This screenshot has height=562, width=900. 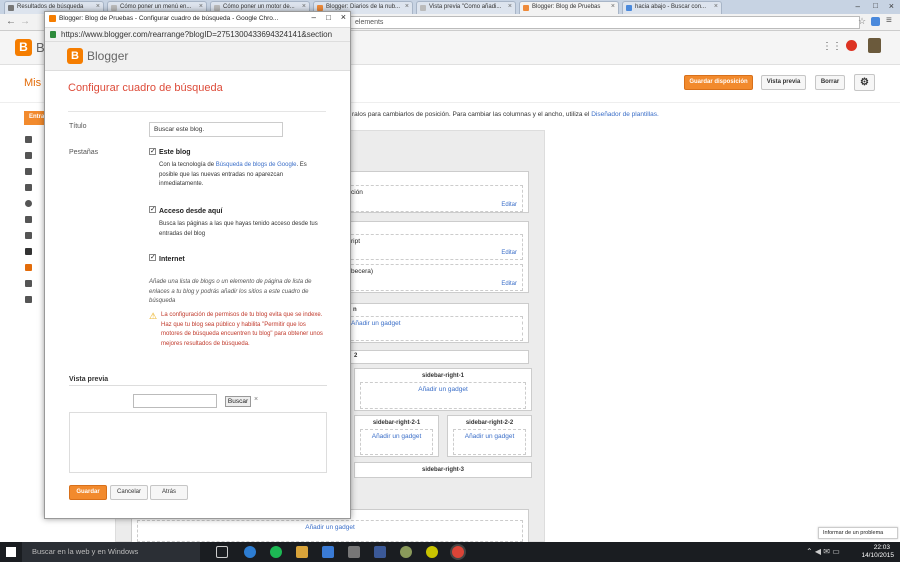 What do you see at coordinates (356, 356) in the screenshot?
I see `section-title: 2` at bounding box center [356, 356].